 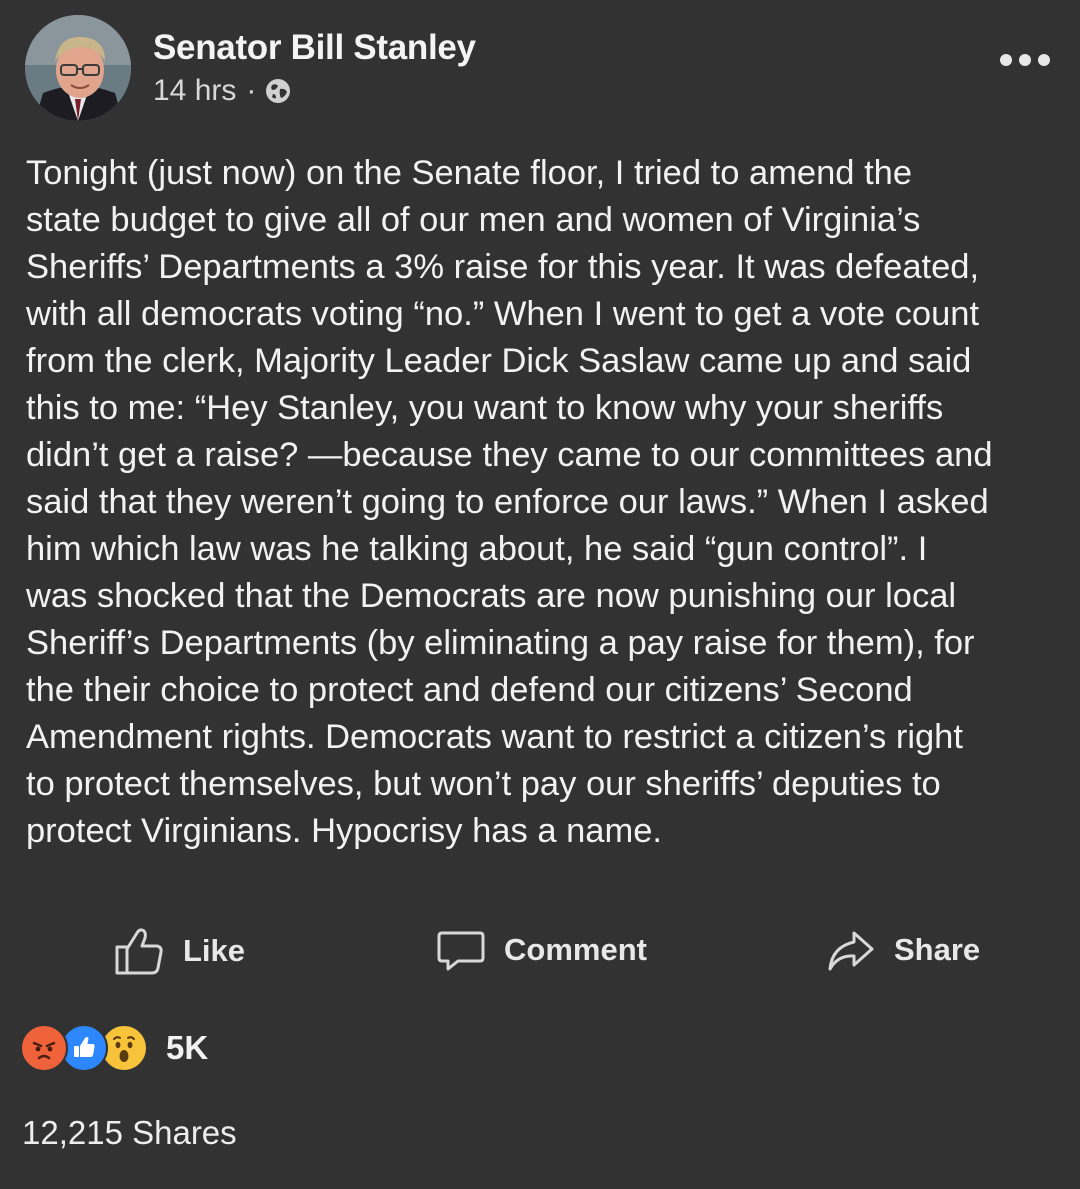 What do you see at coordinates (314, 48) in the screenshot?
I see `author-name: Senator Bill Stanley` at bounding box center [314, 48].